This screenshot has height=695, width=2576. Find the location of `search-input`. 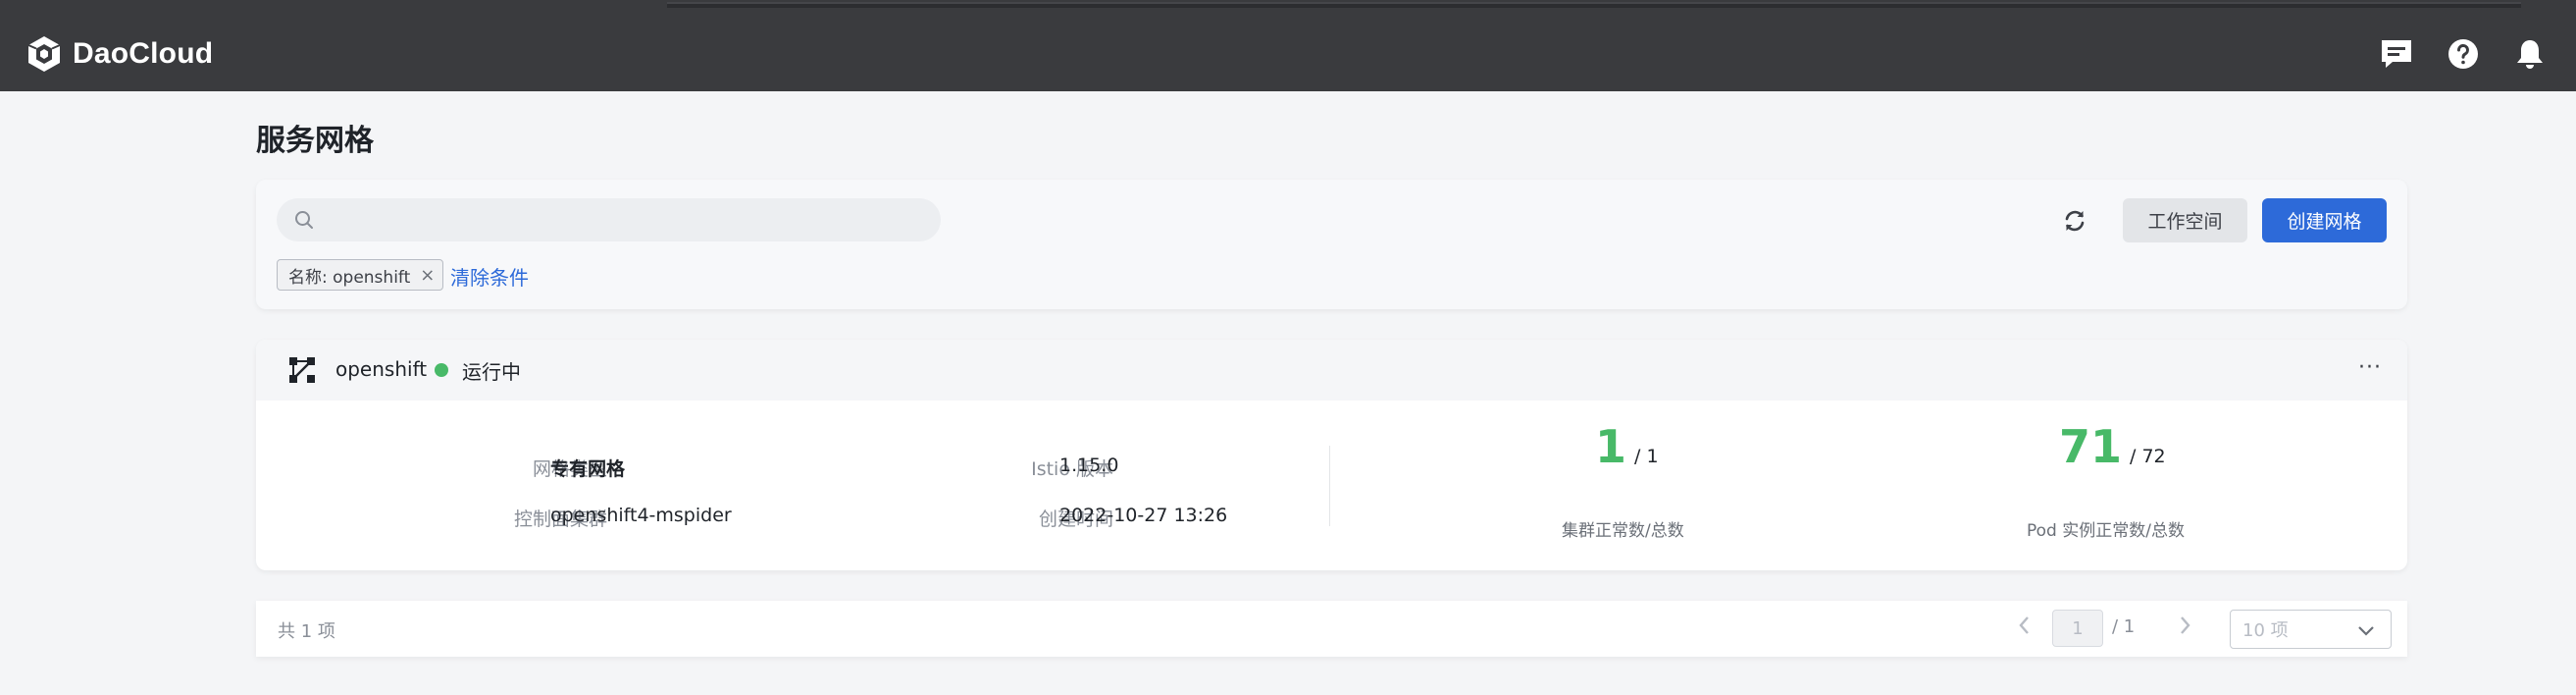

search-input is located at coordinates (620, 220).